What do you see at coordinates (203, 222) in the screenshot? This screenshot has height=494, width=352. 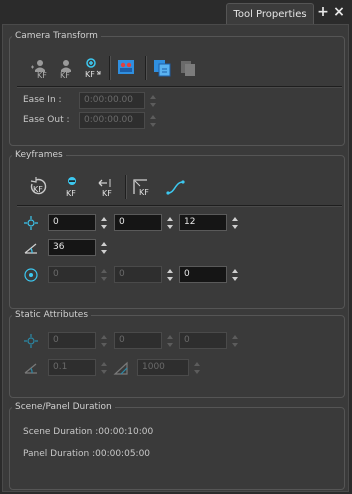 I see `keyframe-position-z-field: 12` at bounding box center [203, 222].